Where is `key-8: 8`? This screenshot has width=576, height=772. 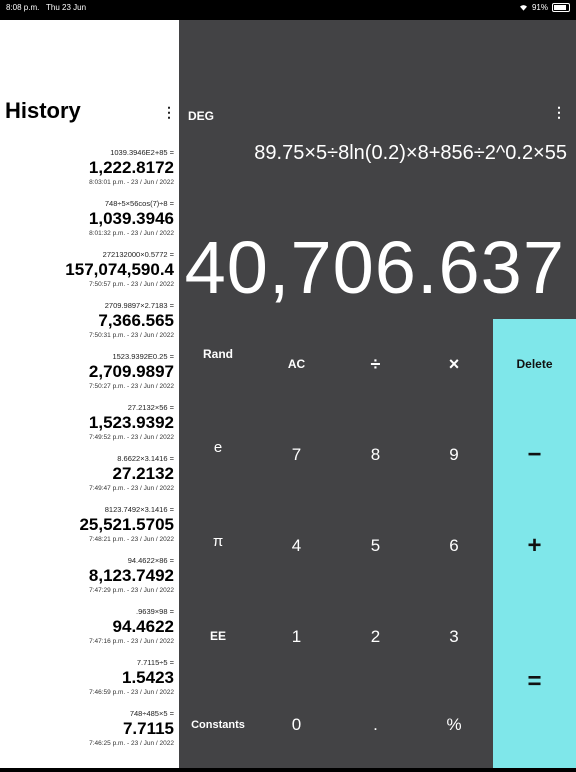 key-8: 8 is located at coordinates (375, 454).